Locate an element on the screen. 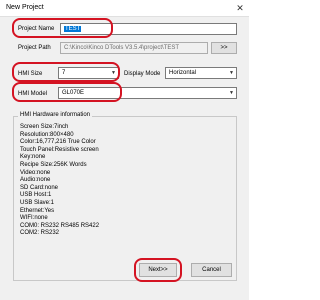 The width and height of the screenshot is (320, 300). hardware-info-line: Key:none is located at coordinates (33, 157).